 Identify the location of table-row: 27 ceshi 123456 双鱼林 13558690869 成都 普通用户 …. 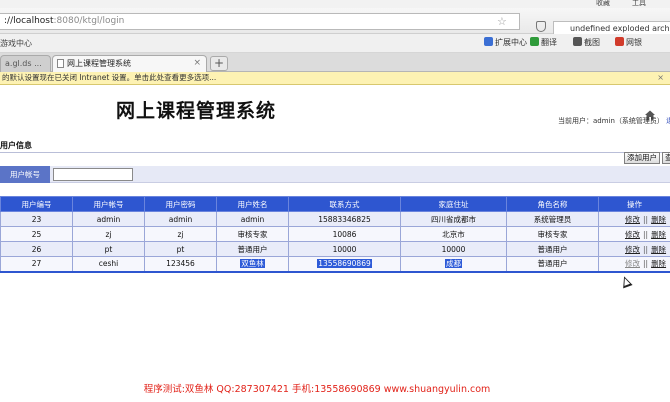
(335, 264).